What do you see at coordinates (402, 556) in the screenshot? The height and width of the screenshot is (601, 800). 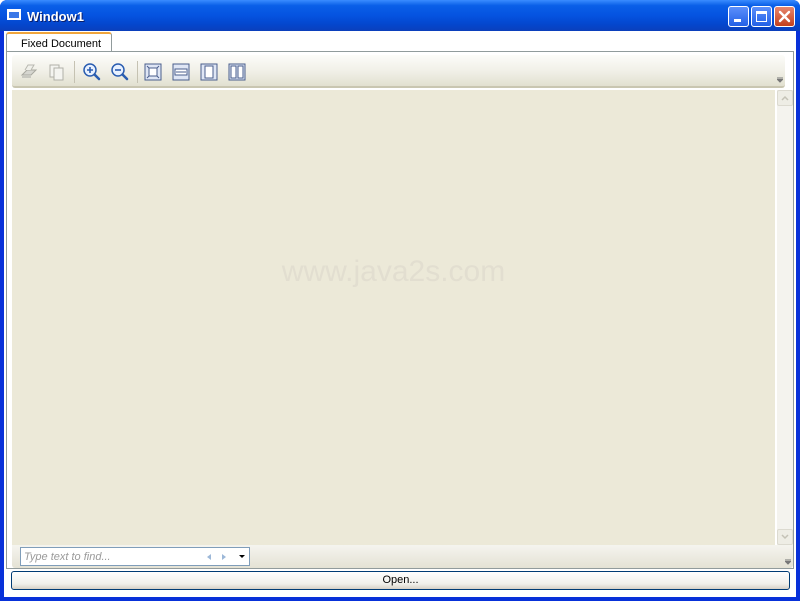 I see `find-toolbar` at bounding box center [402, 556].